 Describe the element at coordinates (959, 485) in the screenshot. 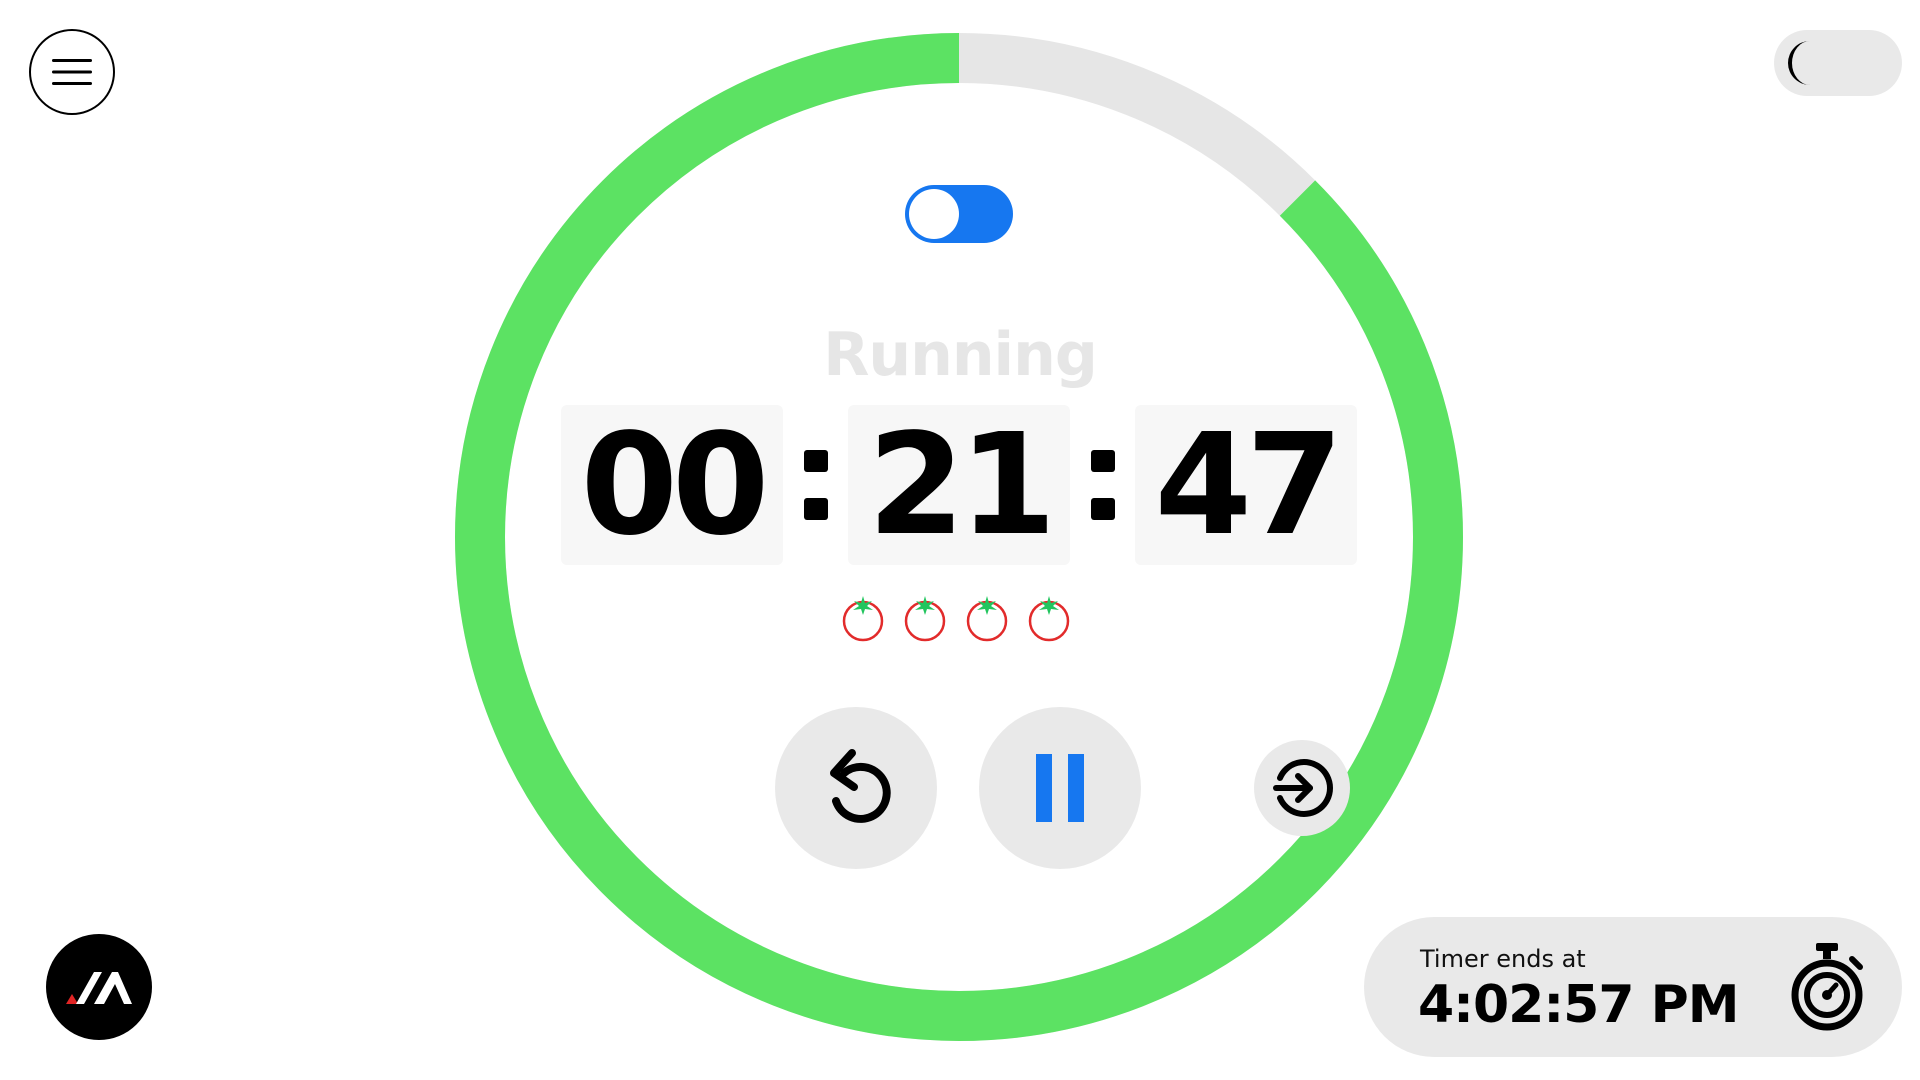

I see `minutes-display: 21` at that location.